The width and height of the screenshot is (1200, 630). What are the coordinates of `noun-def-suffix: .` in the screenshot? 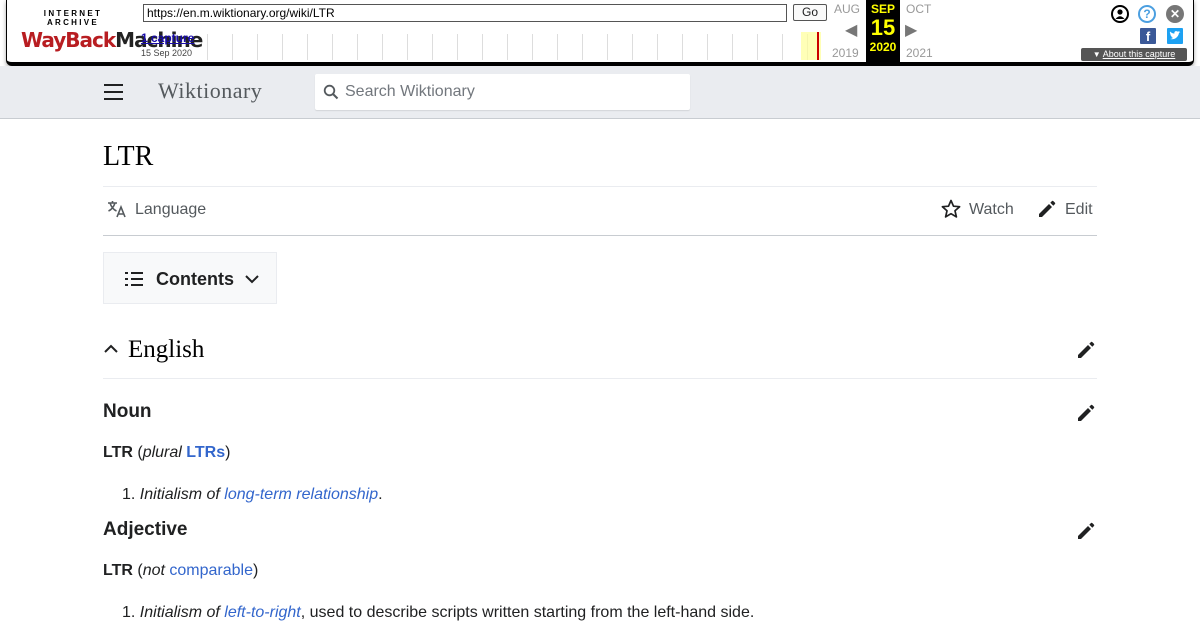 It's located at (380, 494).